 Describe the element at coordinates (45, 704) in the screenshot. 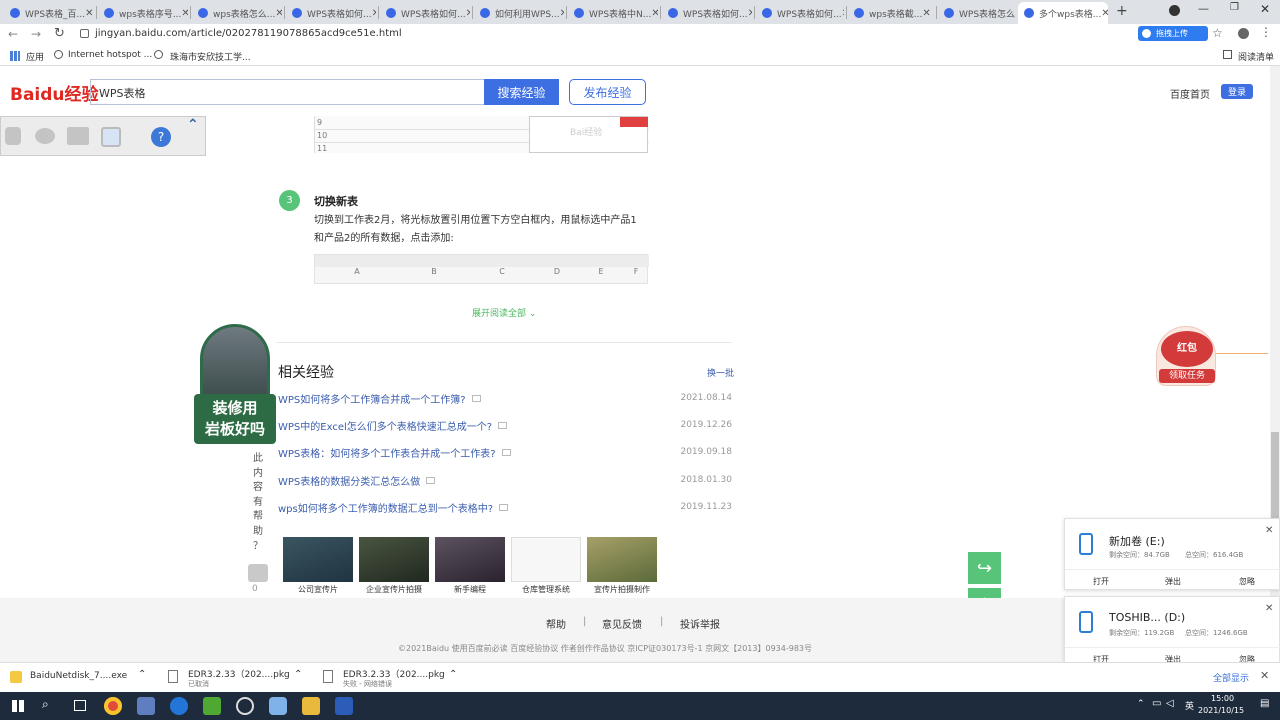

I see `search-icon: ⌕` at that location.